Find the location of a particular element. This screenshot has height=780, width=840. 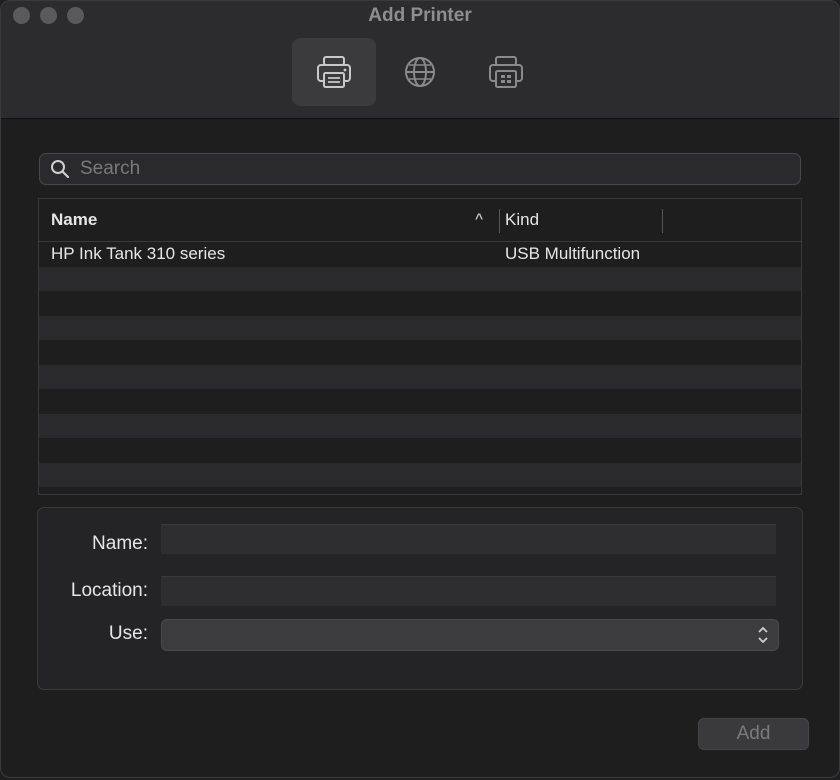

search-icon is located at coordinates (60, 169).